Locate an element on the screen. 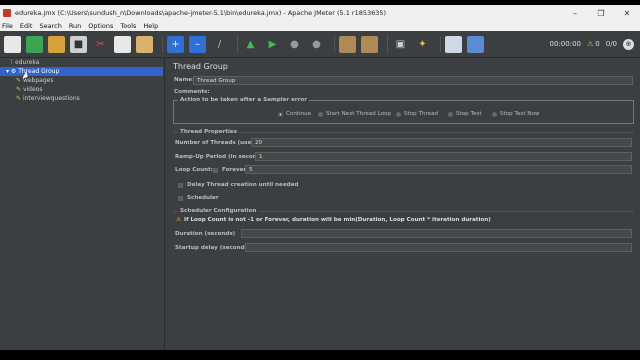 Image resolution: width=640 pixels, height=360 pixels. copy-icon is located at coordinates (122, 44).